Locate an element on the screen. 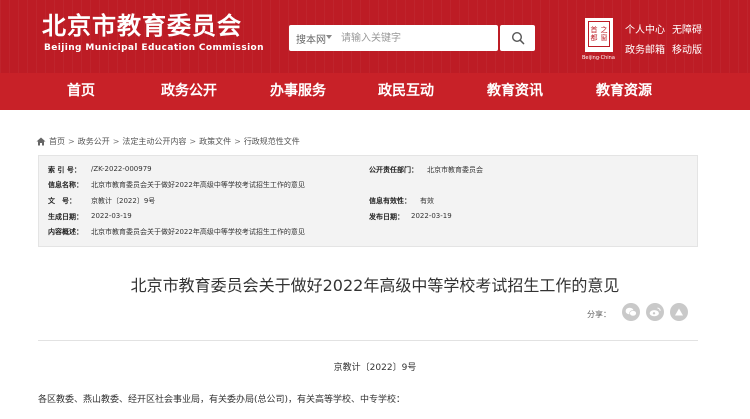  breadcrumb-normative-documents: 行政规范性文件 is located at coordinates (272, 141).